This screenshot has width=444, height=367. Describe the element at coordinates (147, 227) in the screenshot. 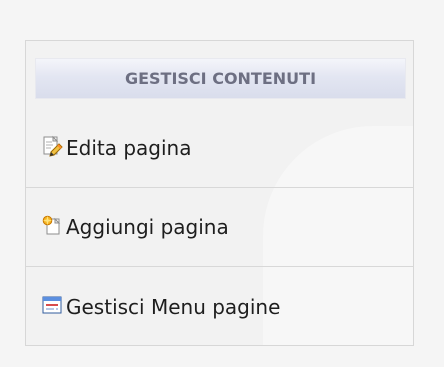

I see `menu-label-add-page: Aggiungi pagina` at that location.